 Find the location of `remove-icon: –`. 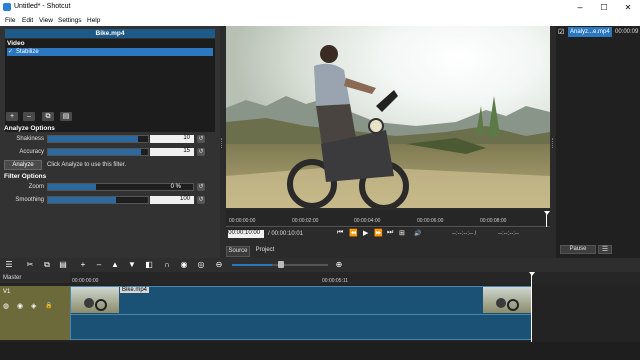

remove-icon: – is located at coordinates (99, 264).